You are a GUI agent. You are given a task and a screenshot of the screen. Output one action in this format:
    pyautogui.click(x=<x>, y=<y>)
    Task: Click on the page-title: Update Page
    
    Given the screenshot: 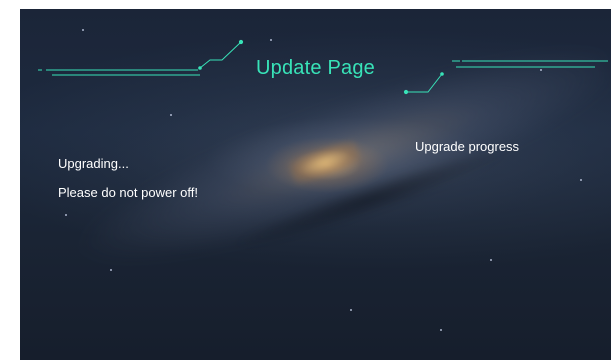 What is the action you would take?
    pyautogui.click(x=315, y=68)
    